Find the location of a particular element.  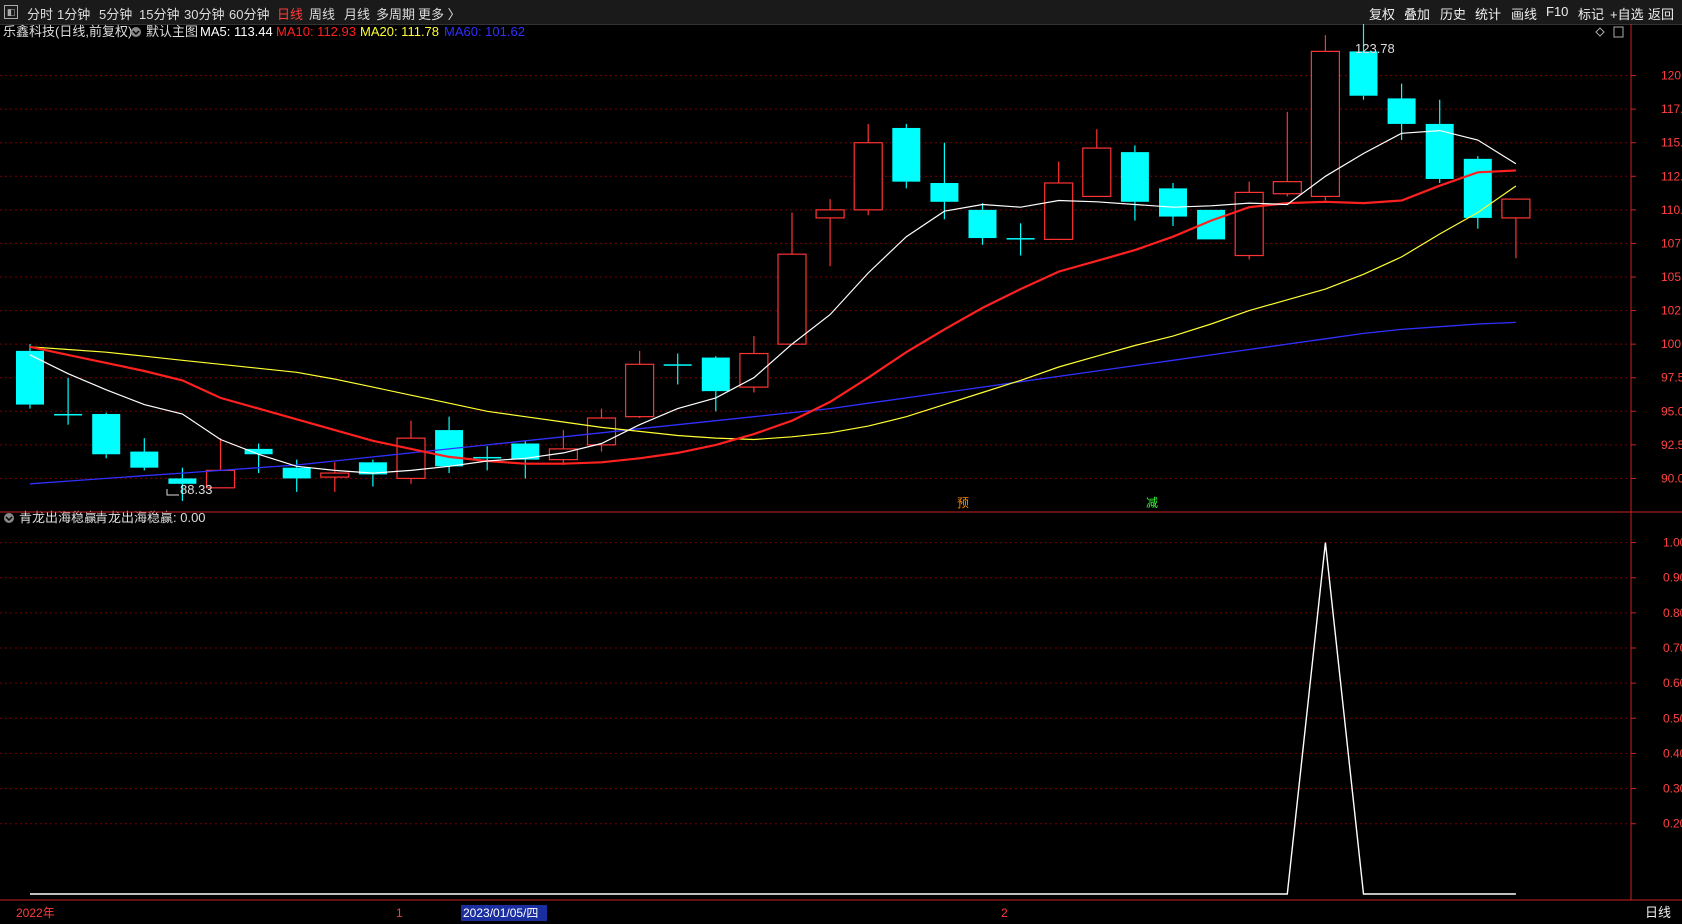

price-tick-label: 97.5 is located at coordinates (1671, 378).